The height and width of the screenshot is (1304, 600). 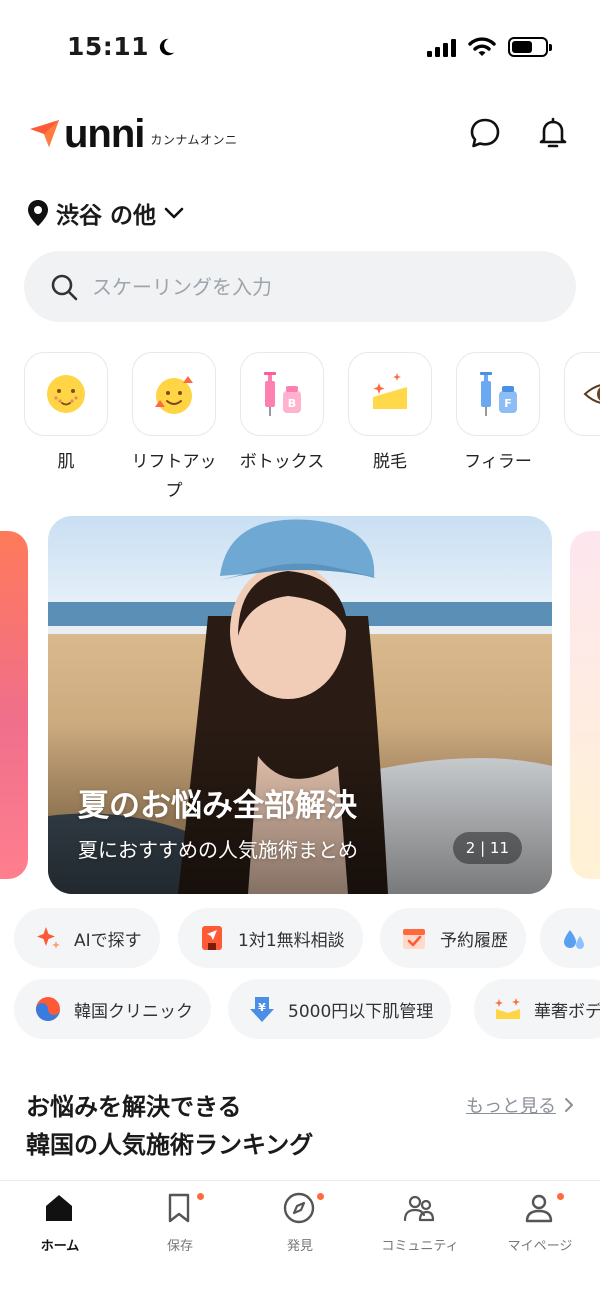 I want to click on banner-title: 夏のお悩み全部解決, so click(x=217, y=806).